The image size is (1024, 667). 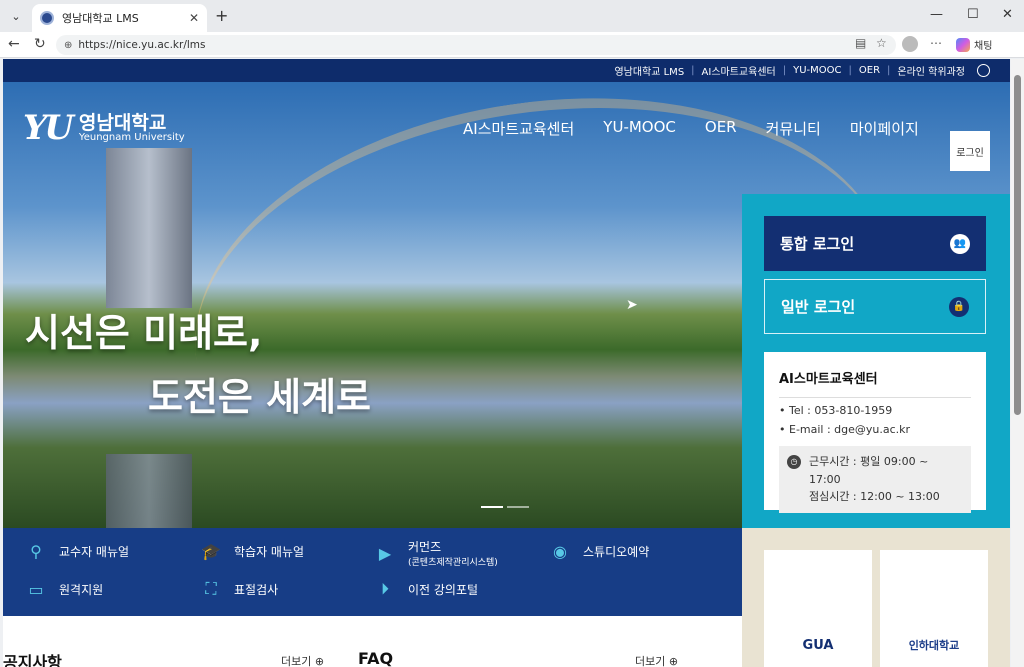 What do you see at coordinates (875, 306) in the screenshot?
I see `general-login-button: 일반 로그인 🔒` at bounding box center [875, 306].